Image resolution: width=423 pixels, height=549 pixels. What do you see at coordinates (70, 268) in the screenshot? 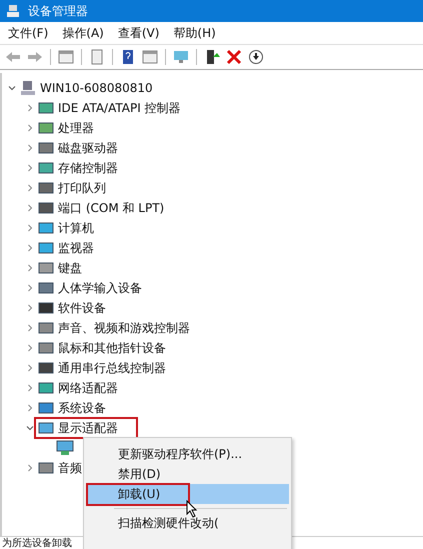
I see `tree-item: 键盘` at bounding box center [70, 268].